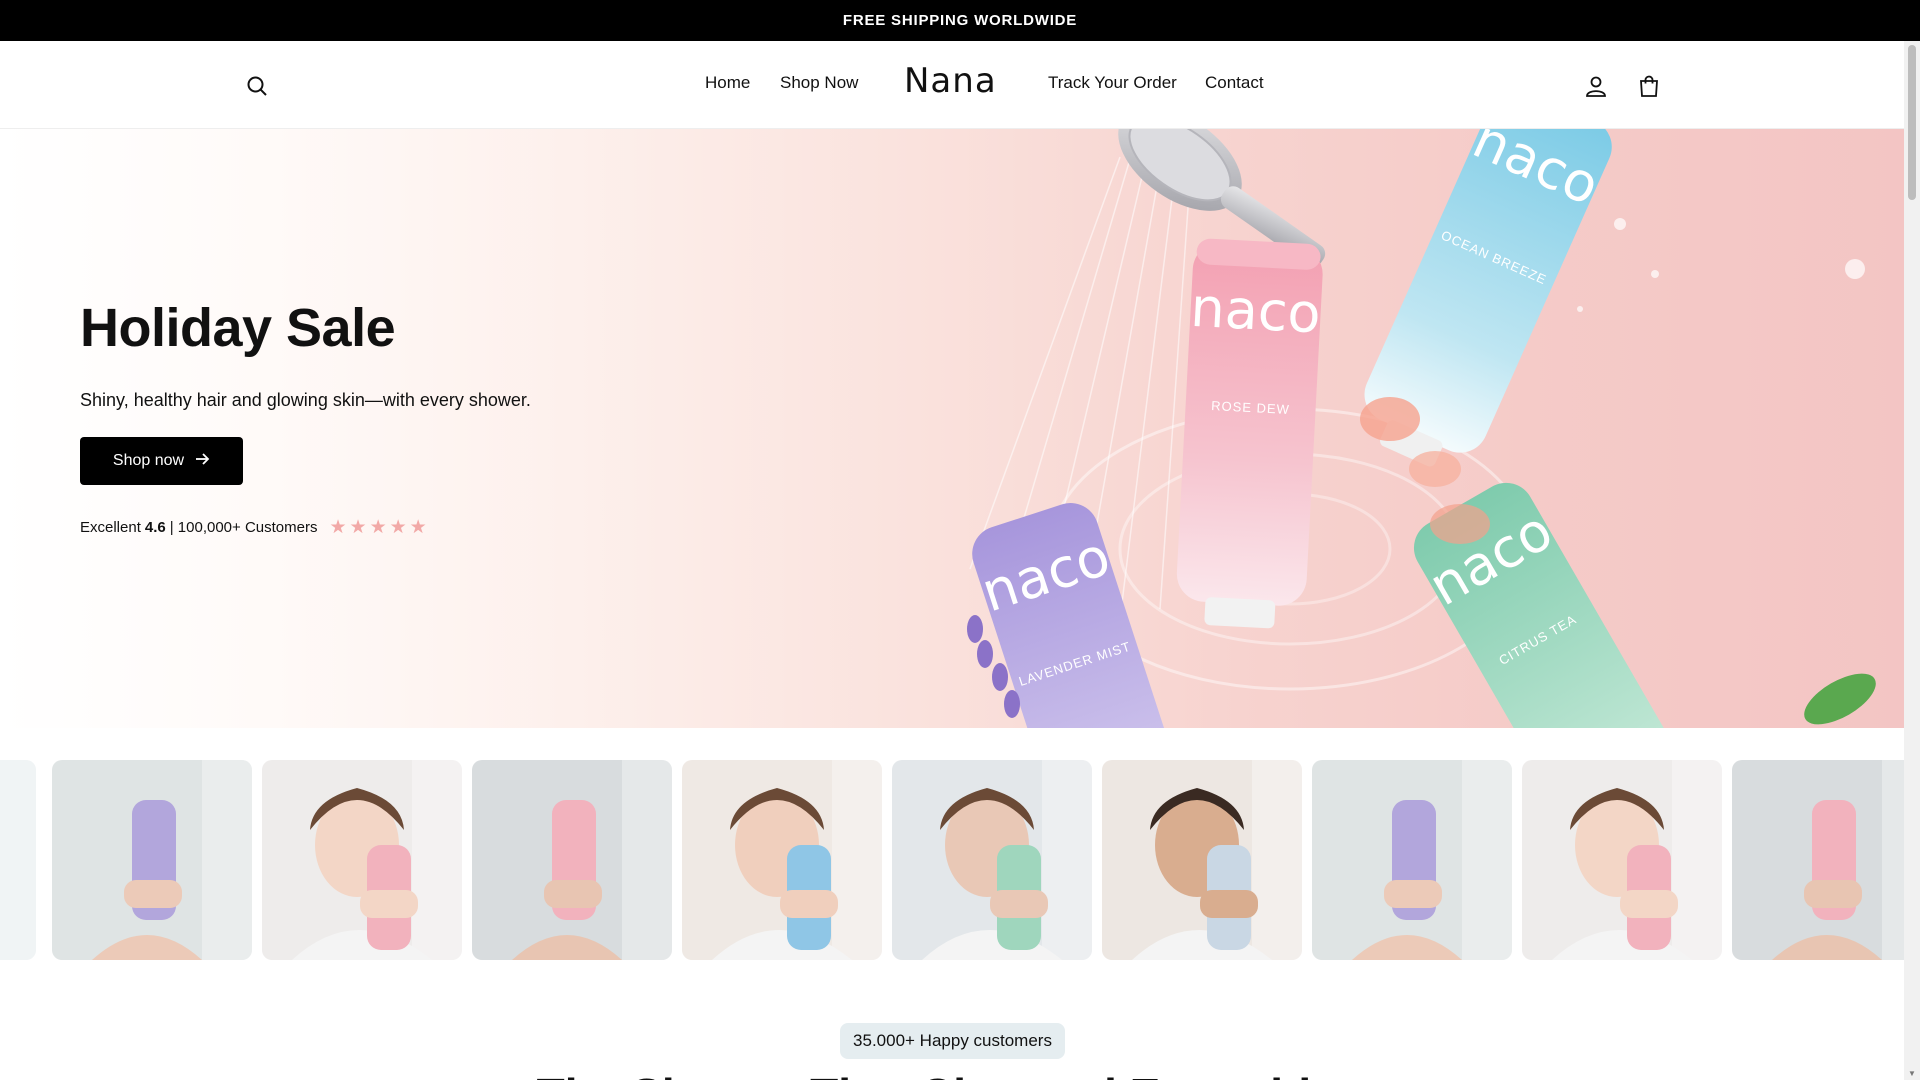 This screenshot has width=1920, height=1080. Describe the element at coordinates (257, 86) in the screenshot. I see `search-icon` at that location.